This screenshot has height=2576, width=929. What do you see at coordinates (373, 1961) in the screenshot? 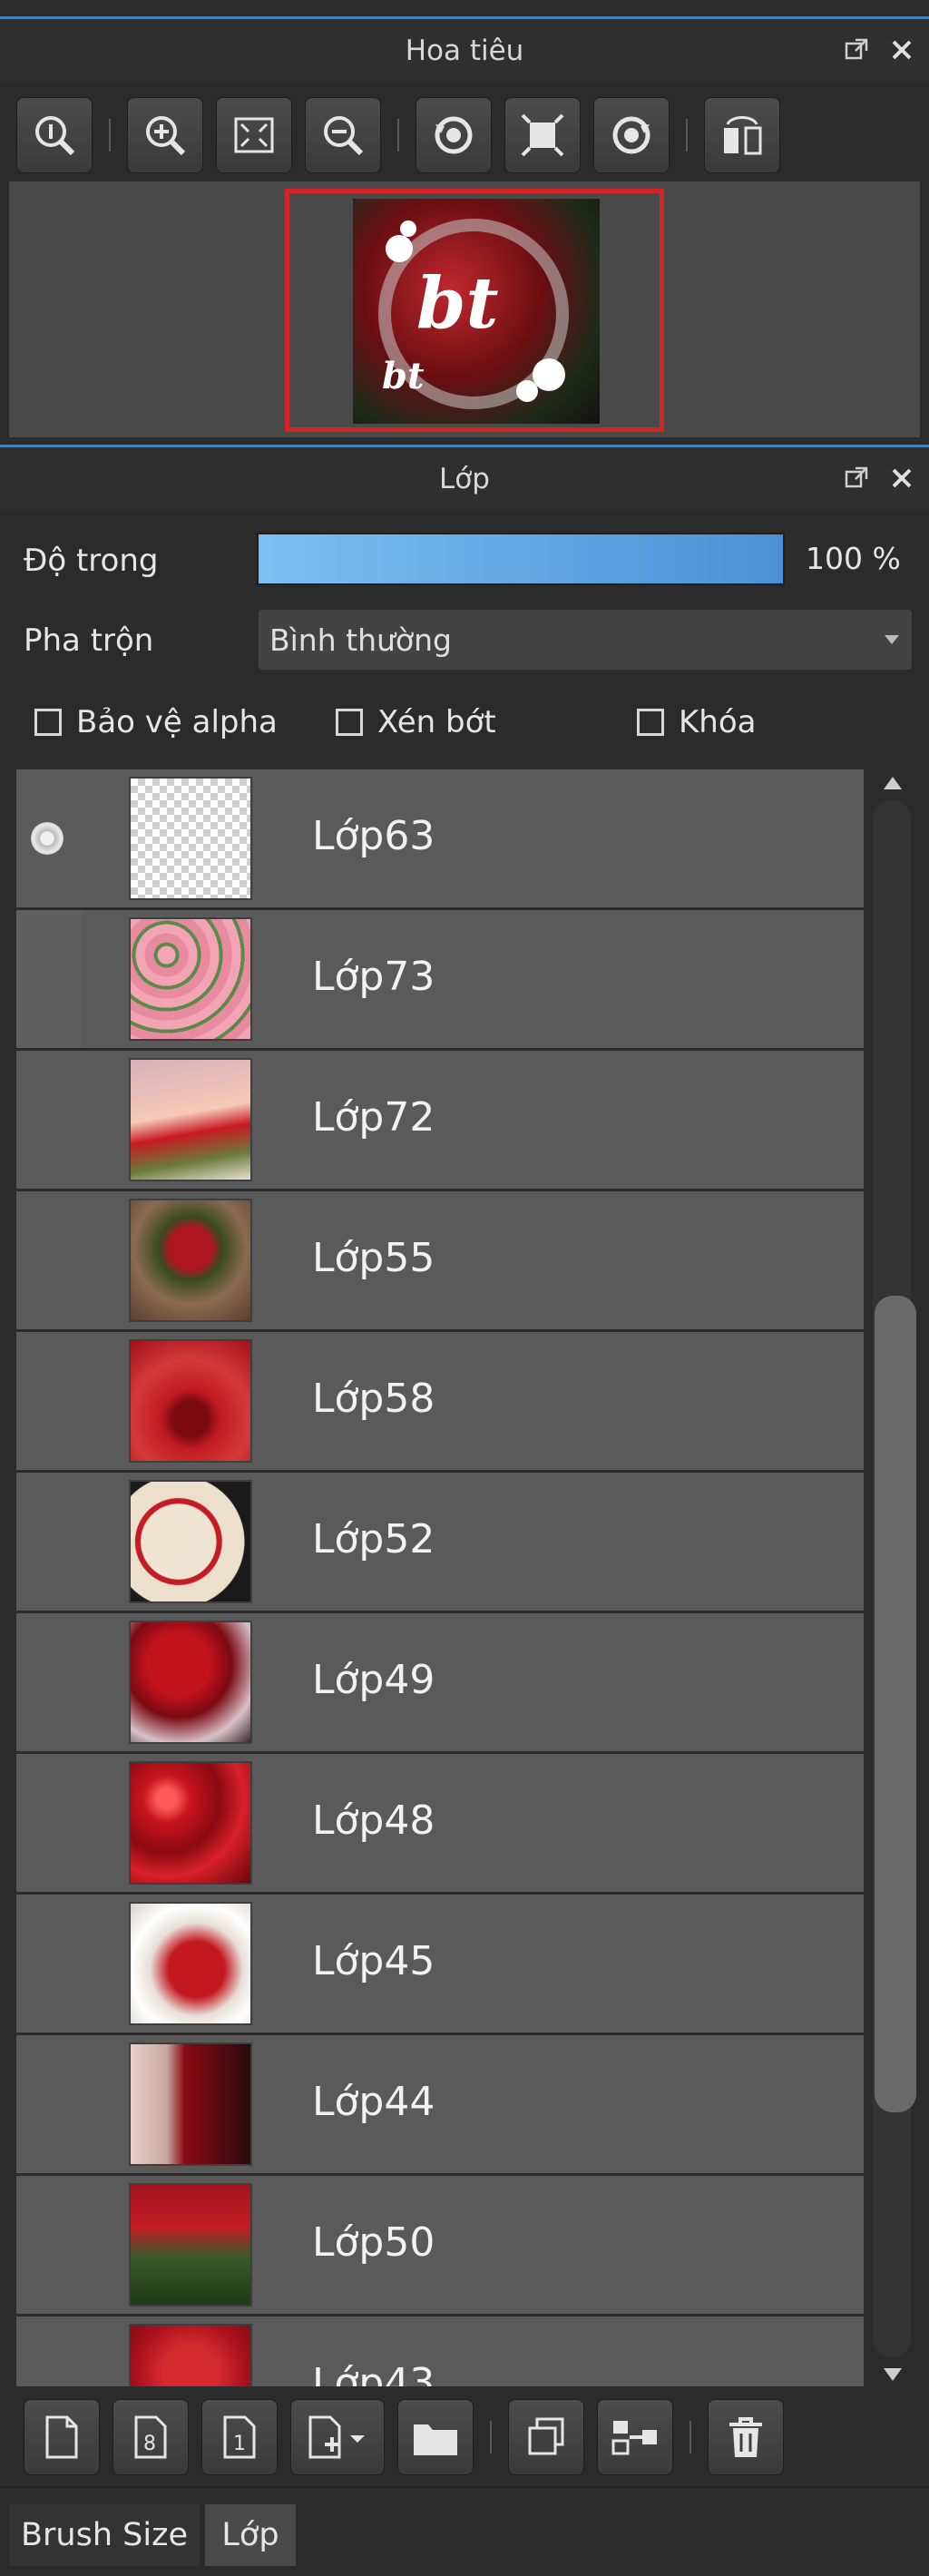
I see `layer-name: Lớp45` at bounding box center [373, 1961].